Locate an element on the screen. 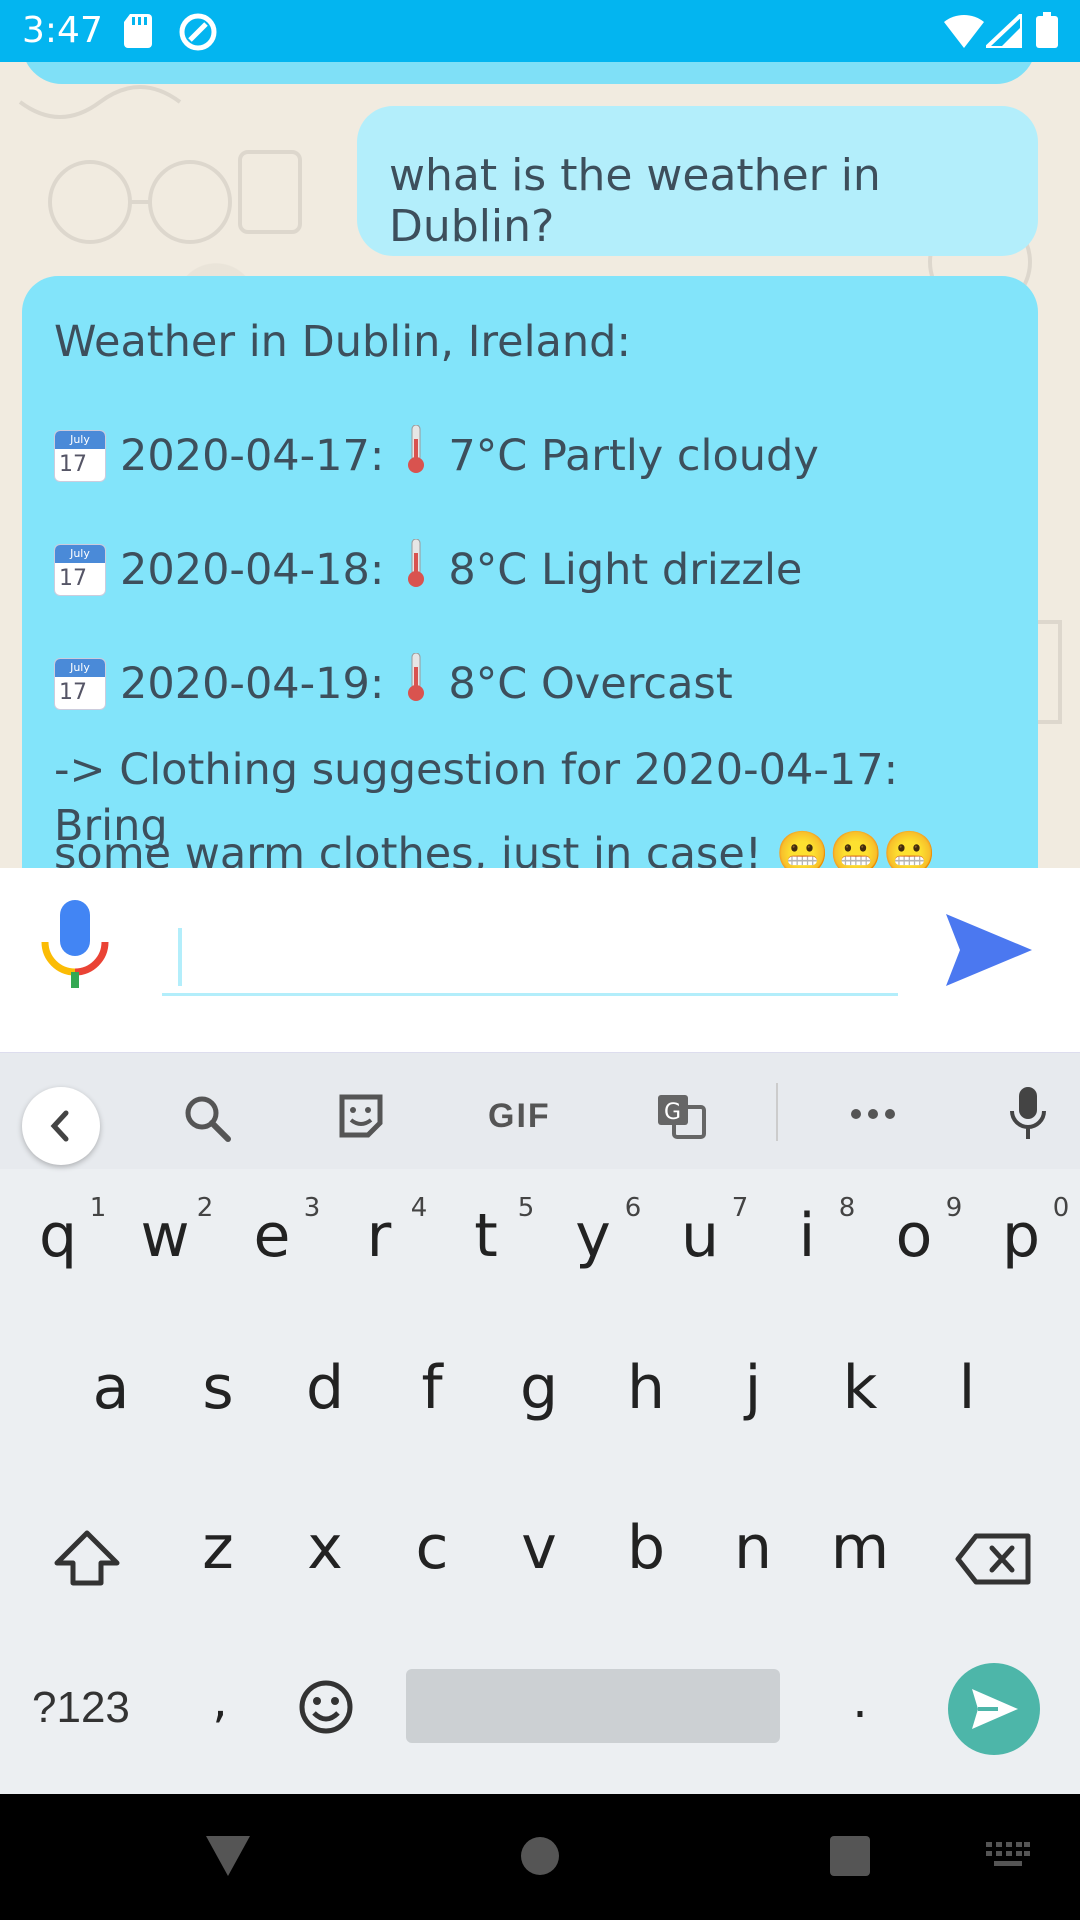 Image resolution: width=1080 pixels, height=1920 pixels. chevron-left-icon is located at coordinates (59, 1126).